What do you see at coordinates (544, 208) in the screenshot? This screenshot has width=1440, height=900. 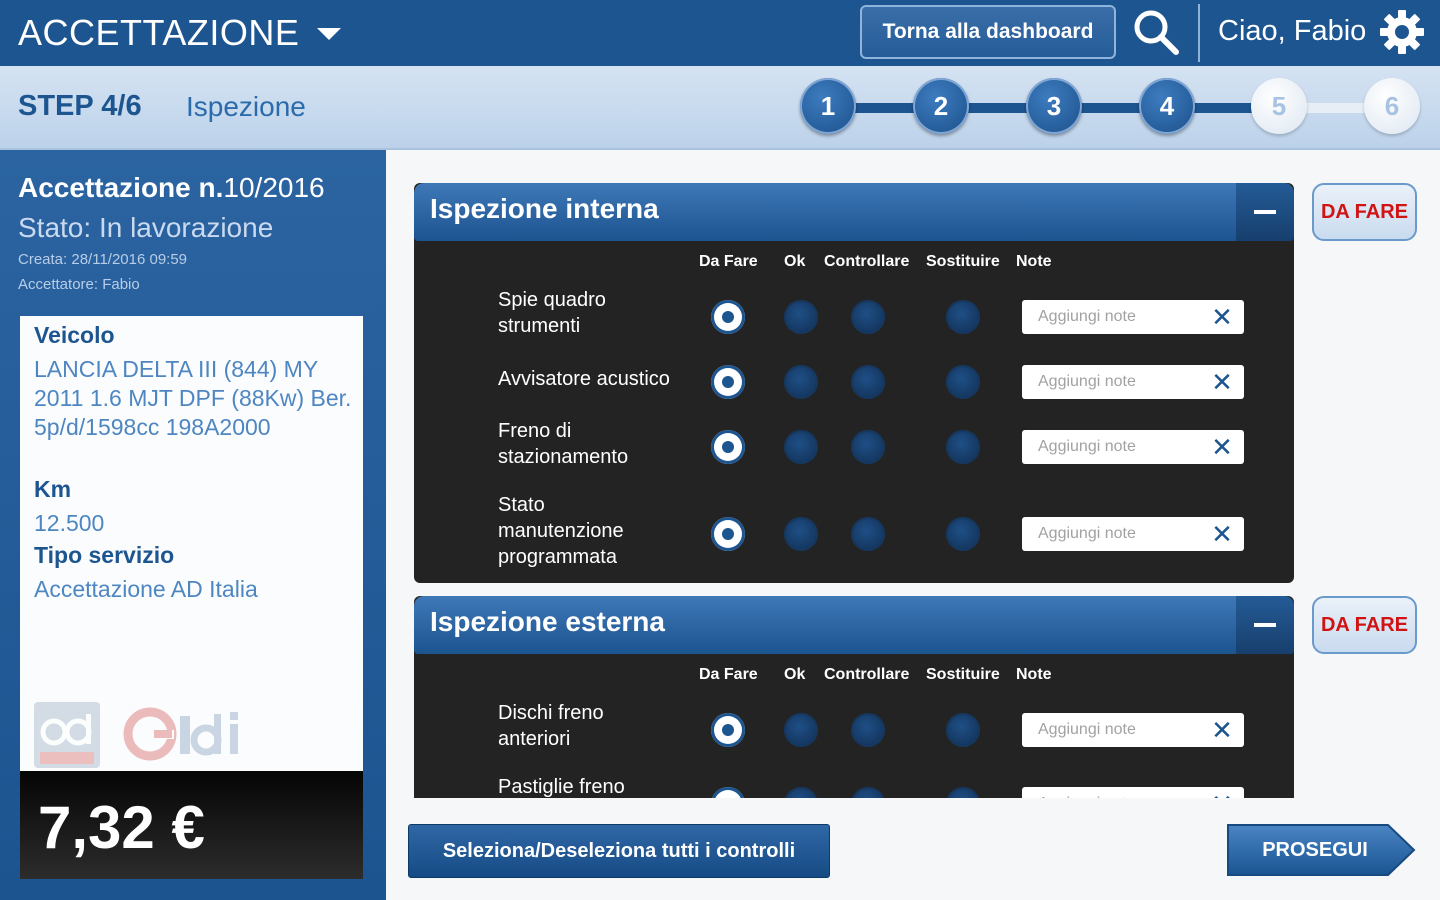 I see `panel-title: Ispezione interna` at bounding box center [544, 208].